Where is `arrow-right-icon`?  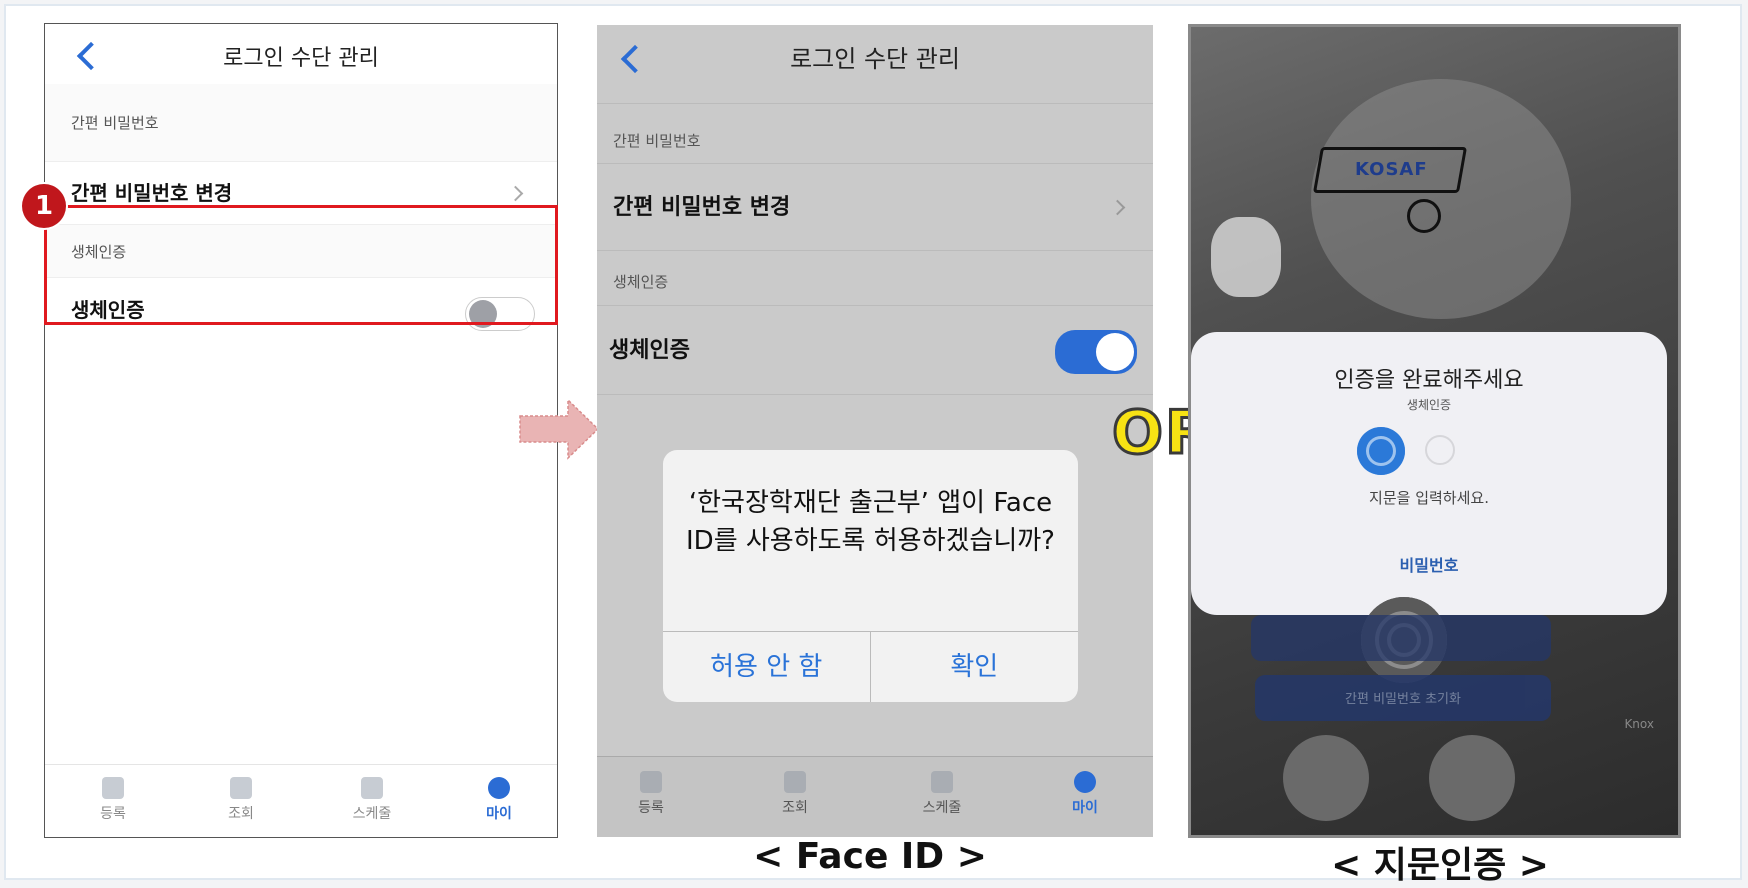
arrow-right-icon is located at coordinates (559, 429).